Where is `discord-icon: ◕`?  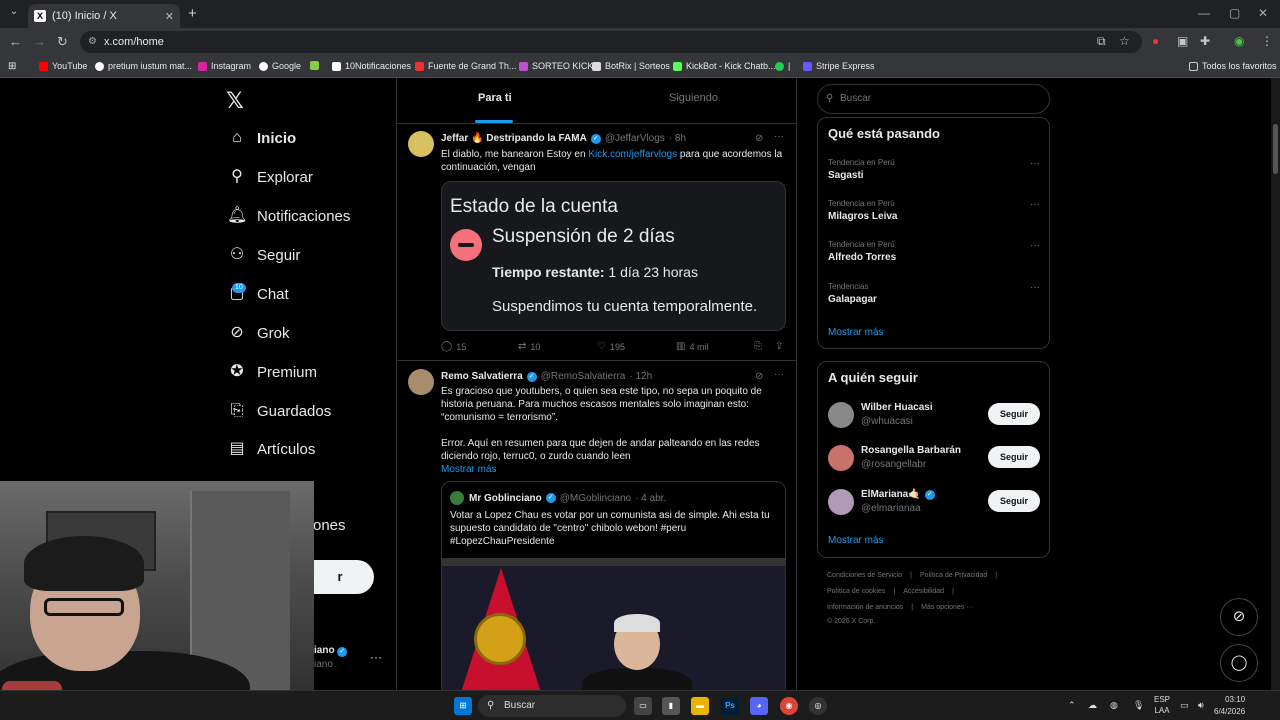 discord-icon: ◕ is located at coordinates (759, 706).